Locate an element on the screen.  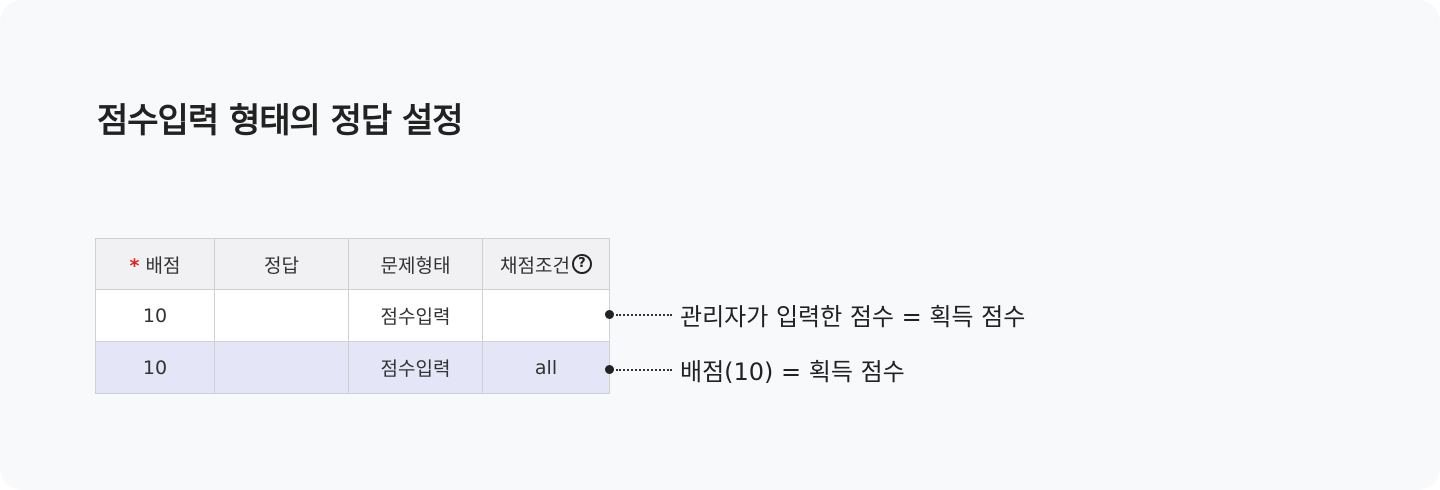
table-header-row: * 배점 정답 문제형태 채점조건? is located at coordinates (352, 264).